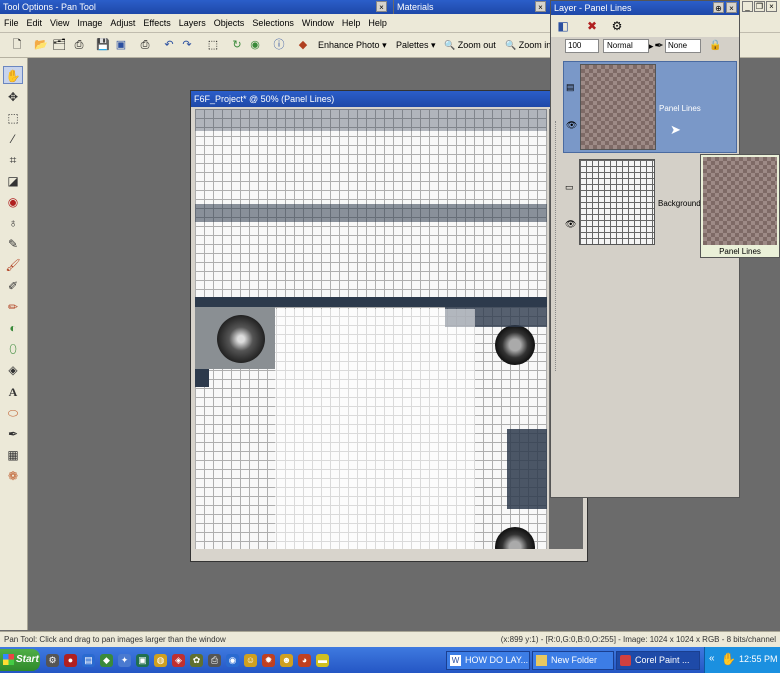 The image size is (780, 673). What do you see at coordinates (106, 660) in the screenshot?
I see `quicklaunch-icon-4: ◆` at bounding box center [106, 660].